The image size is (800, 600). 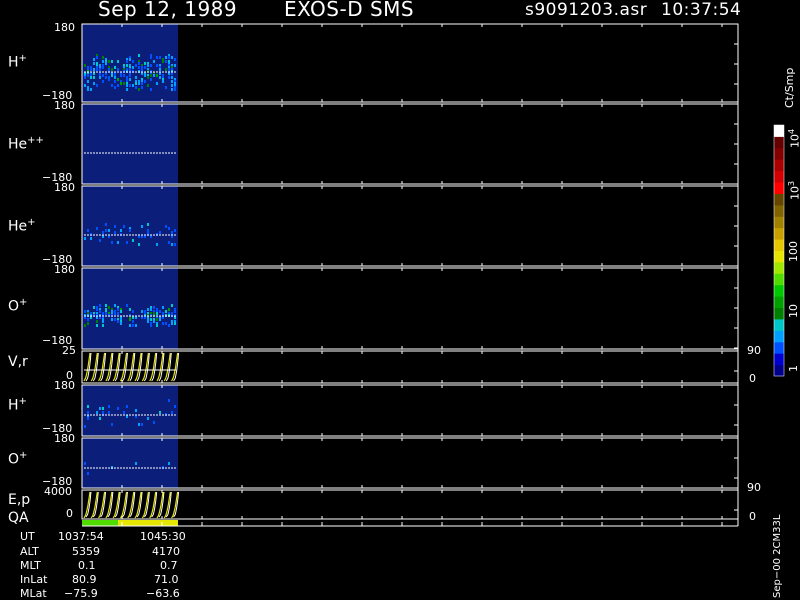 I want to click on ephem-name-ut: UT, so click(x=27, y=536).